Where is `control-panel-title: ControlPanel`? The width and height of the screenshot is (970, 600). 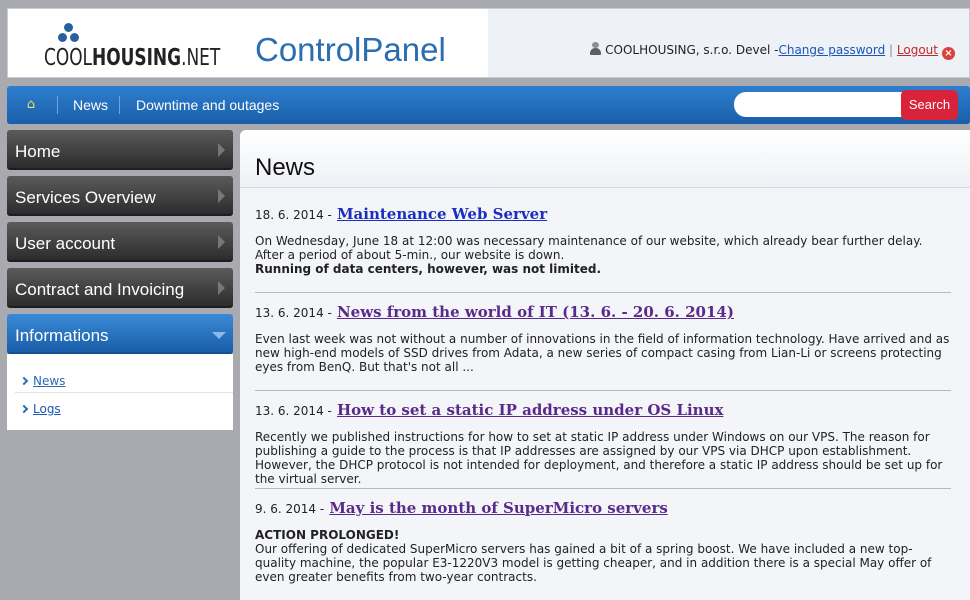
control-panel-title: ControlPanel is located at coordinates (350, 49).